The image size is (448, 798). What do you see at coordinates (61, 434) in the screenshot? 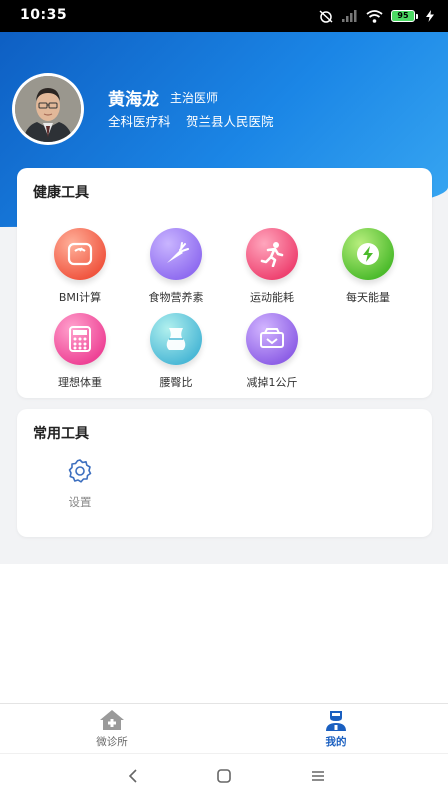
I see `common-tools-title: 常用工具` at bounding box center [61, 434].